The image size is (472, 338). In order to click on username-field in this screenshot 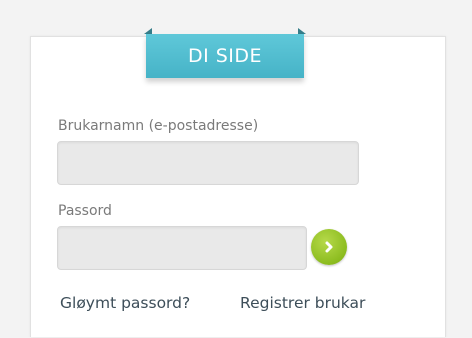, I will do `click(208, 163)`.